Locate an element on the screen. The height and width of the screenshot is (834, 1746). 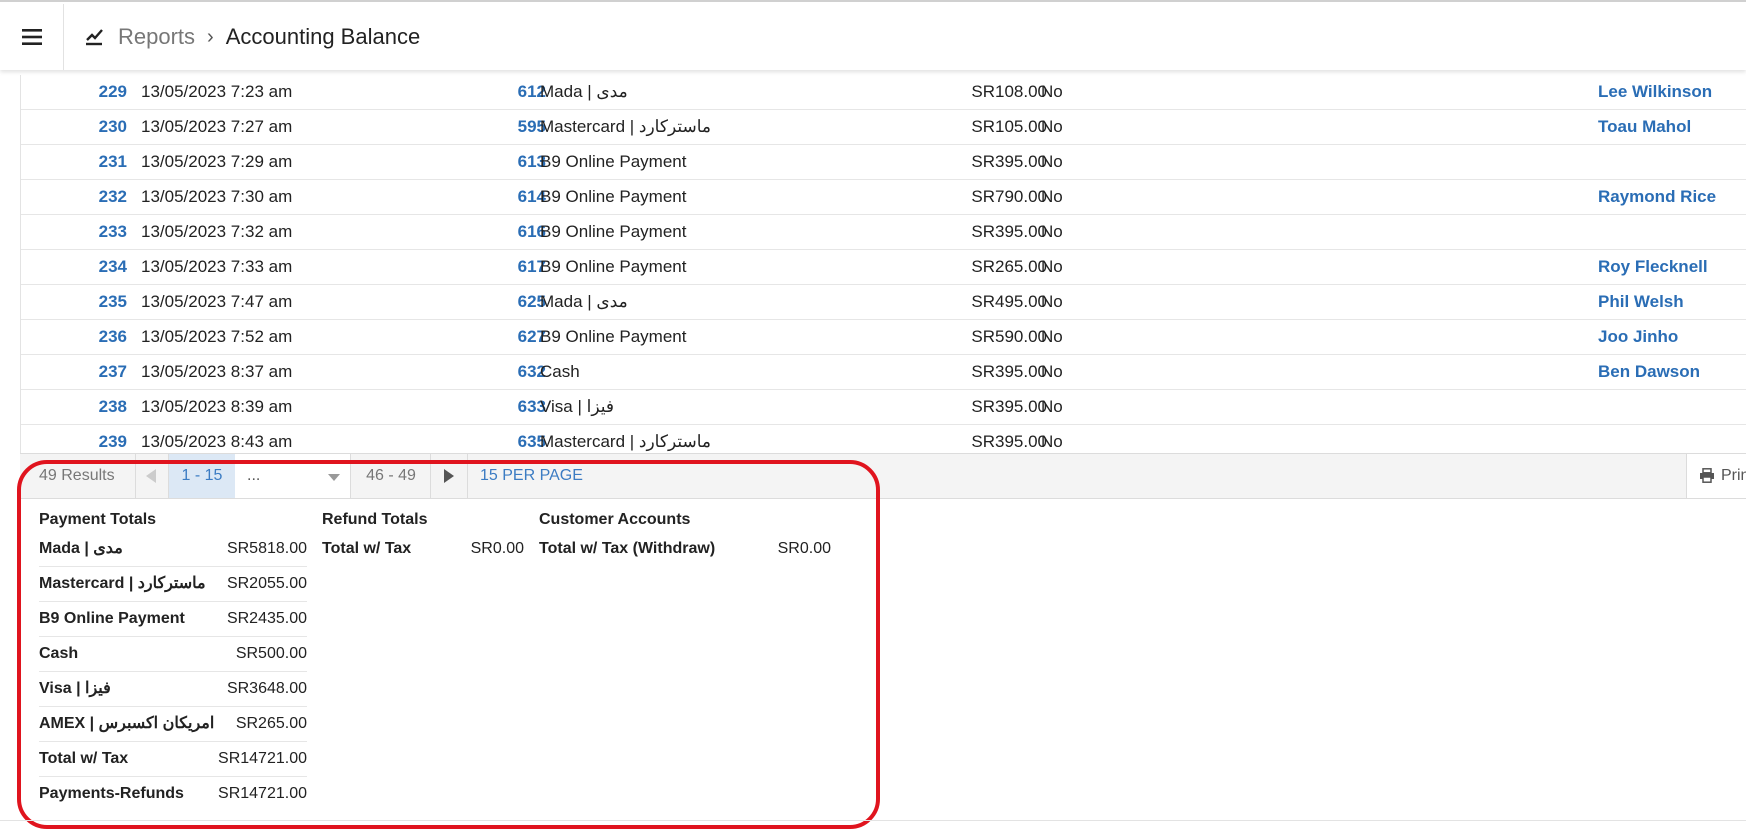
transaction-id-link: 237 is located at coordinates (74, 372).